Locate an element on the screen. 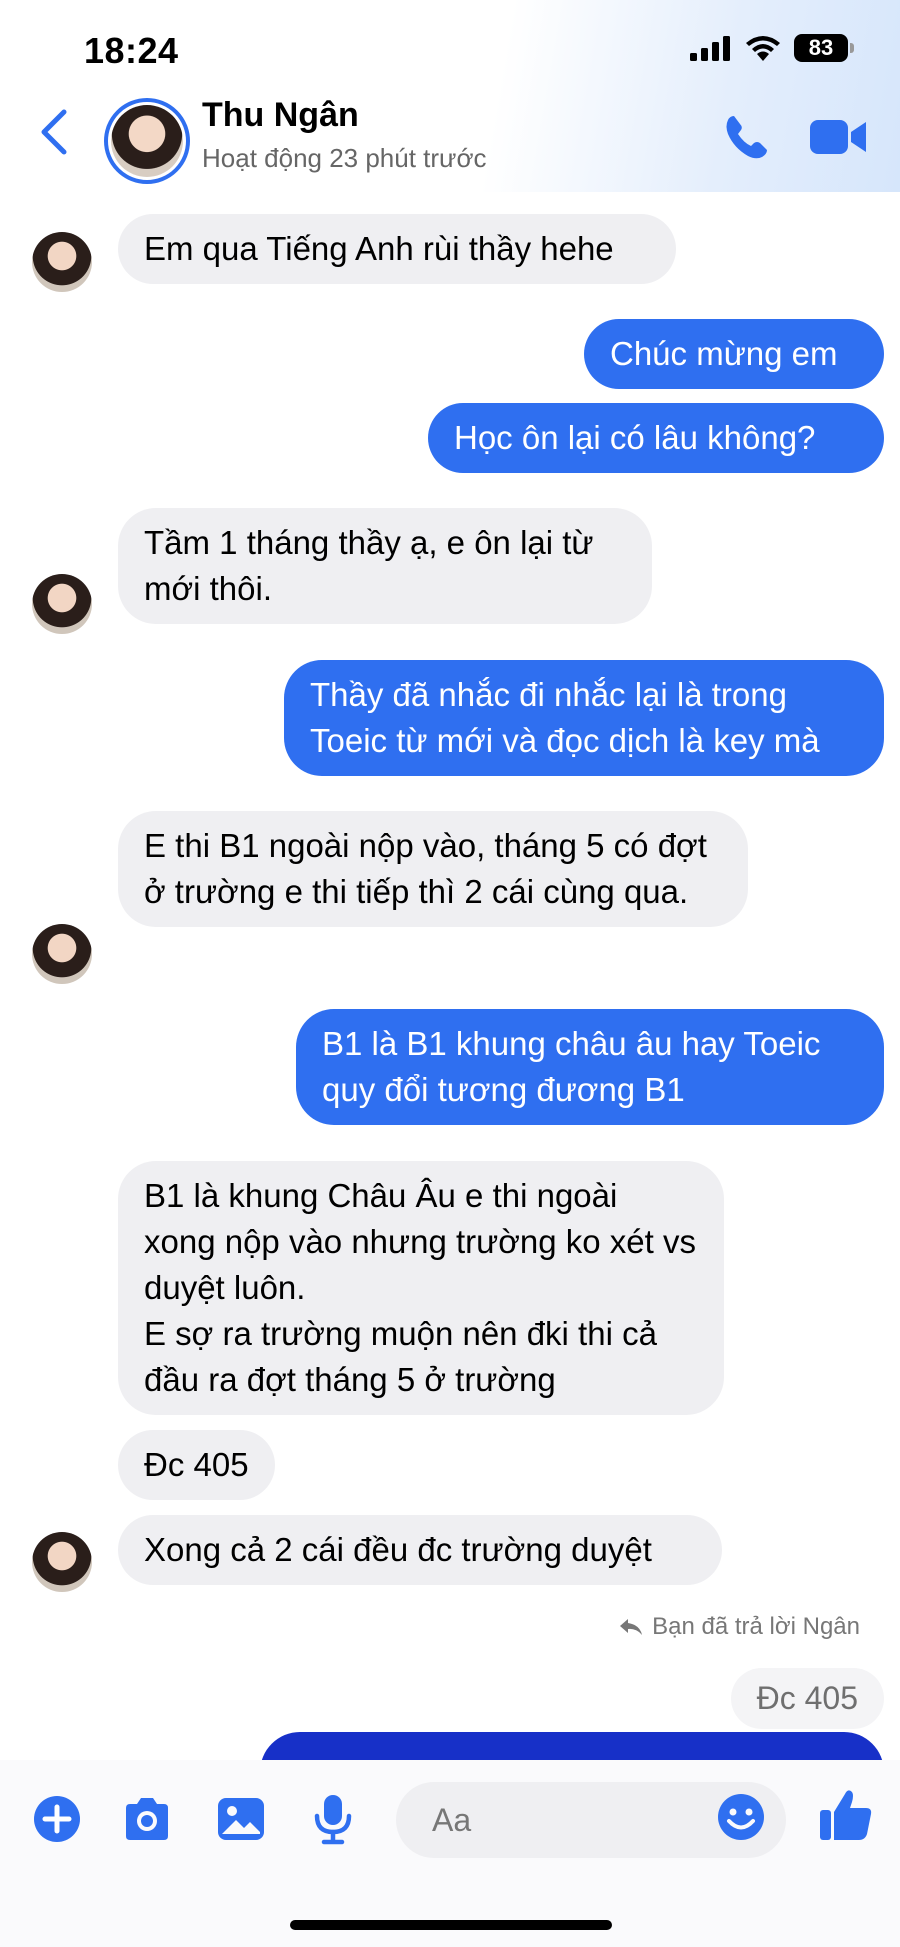 The image size is (900, 1947). back-chevron-icon is located at coordinates (54, 132).